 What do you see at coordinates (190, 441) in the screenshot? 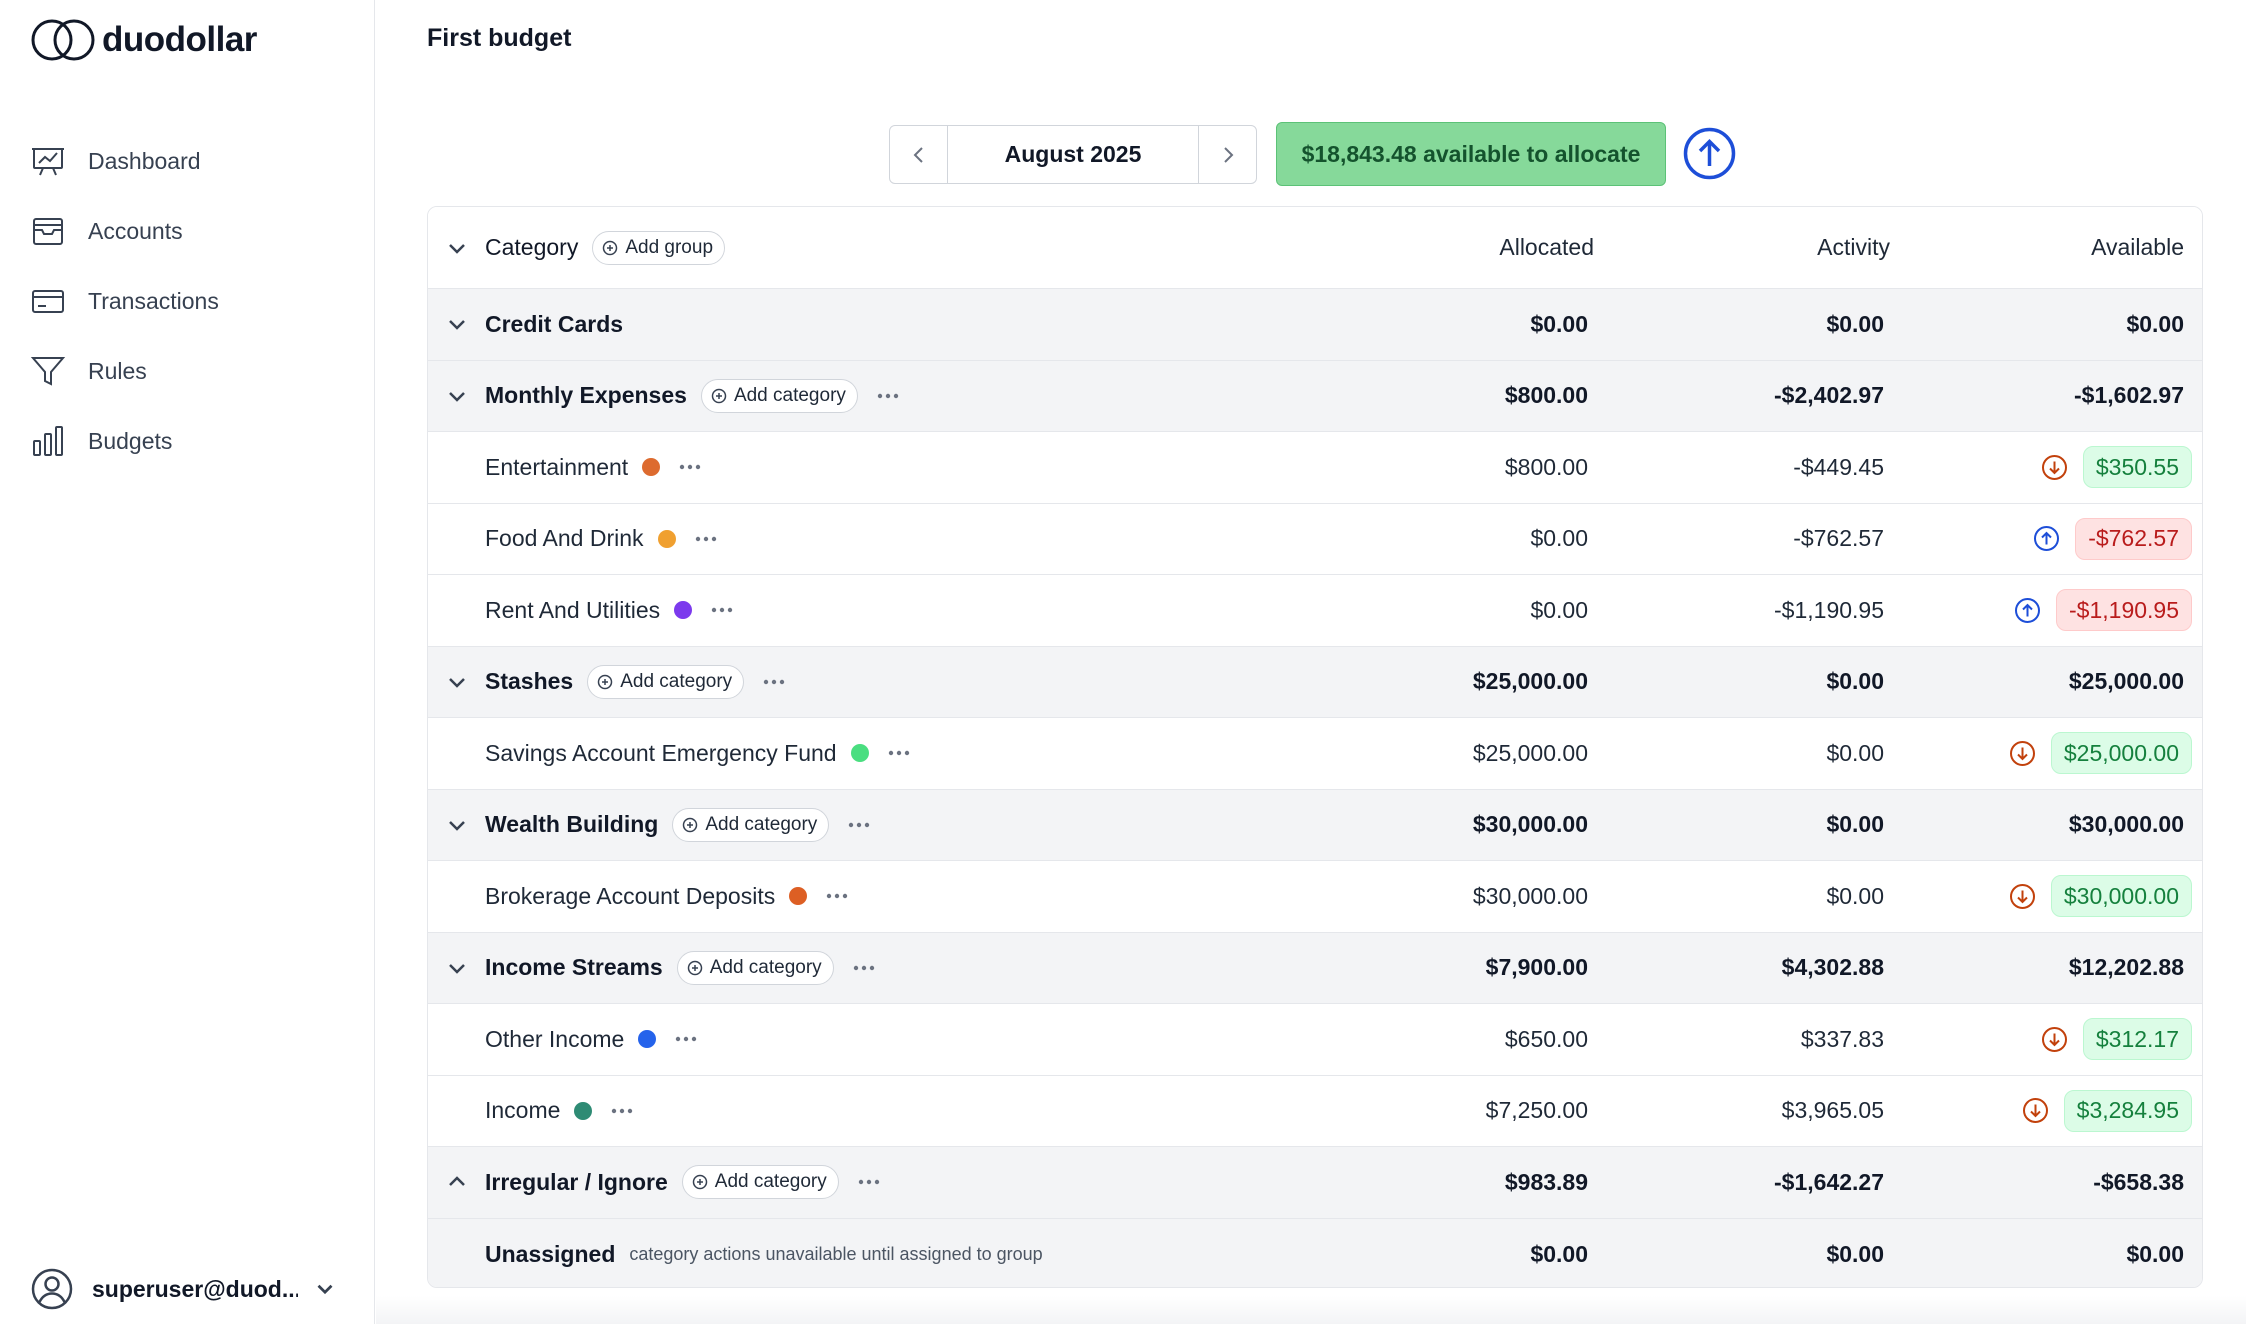
I see `sidebar-item-budgets: Budgets` at bounding box center [190, 441].